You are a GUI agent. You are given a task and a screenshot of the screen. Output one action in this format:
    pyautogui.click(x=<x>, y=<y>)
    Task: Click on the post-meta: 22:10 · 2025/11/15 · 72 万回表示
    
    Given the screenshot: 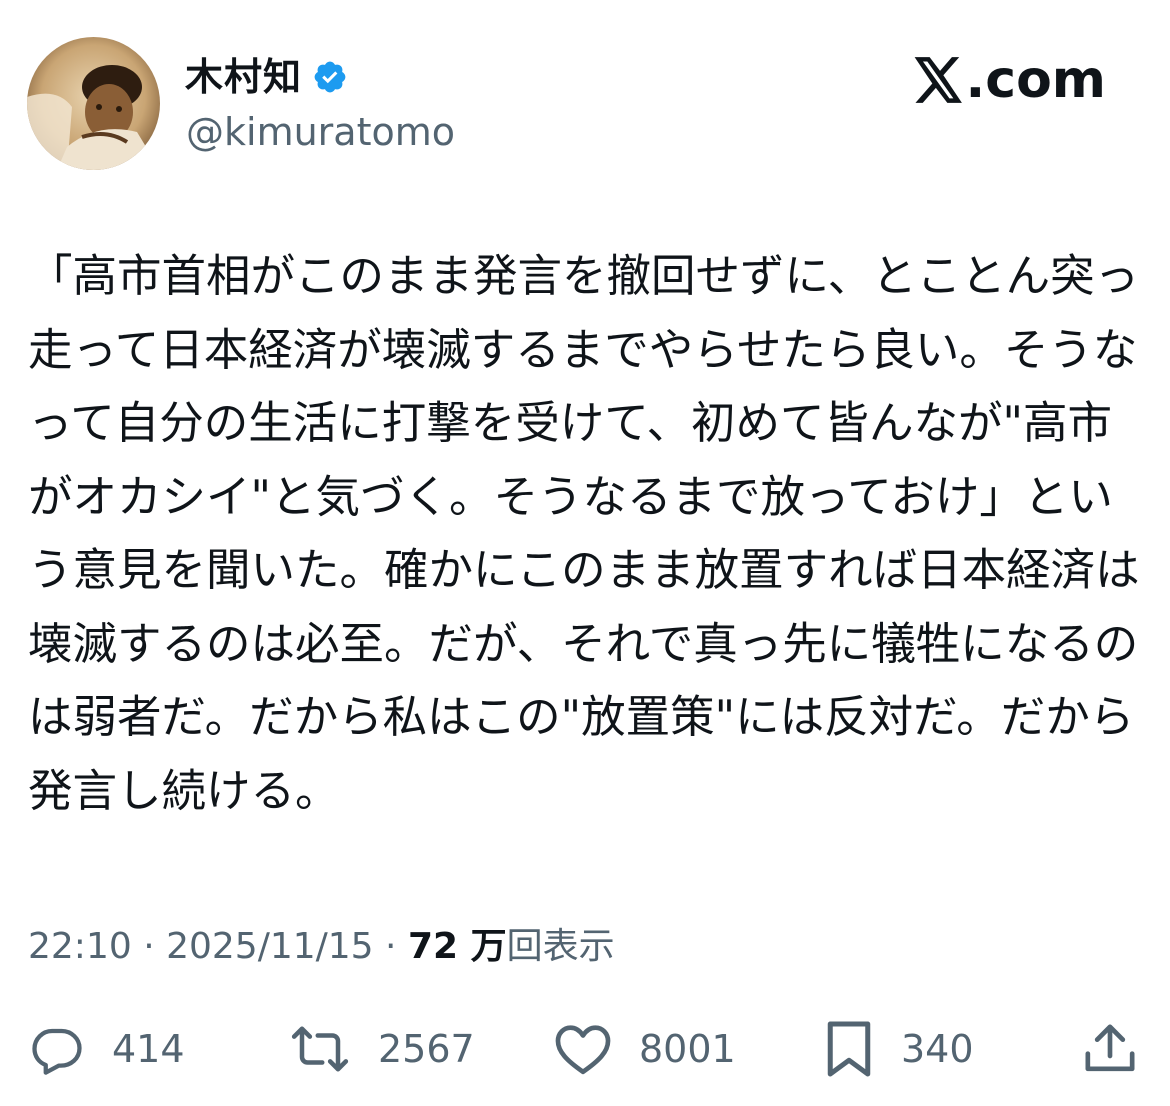 What is the action you would take?
    pyautogui.click(x=321, y=947)
    